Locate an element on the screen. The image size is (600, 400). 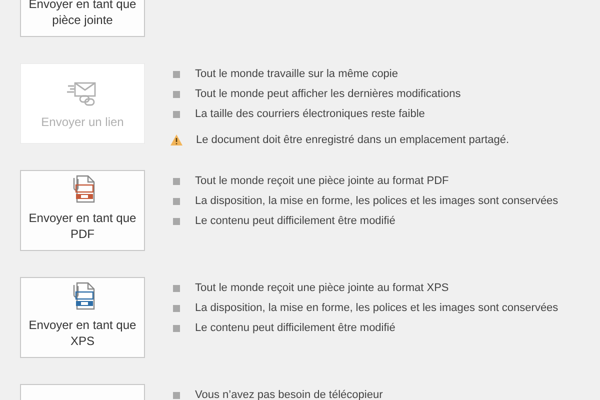
send-option-button: Envoyer en tant que pièce jointe is located at coordinates (82, 18).